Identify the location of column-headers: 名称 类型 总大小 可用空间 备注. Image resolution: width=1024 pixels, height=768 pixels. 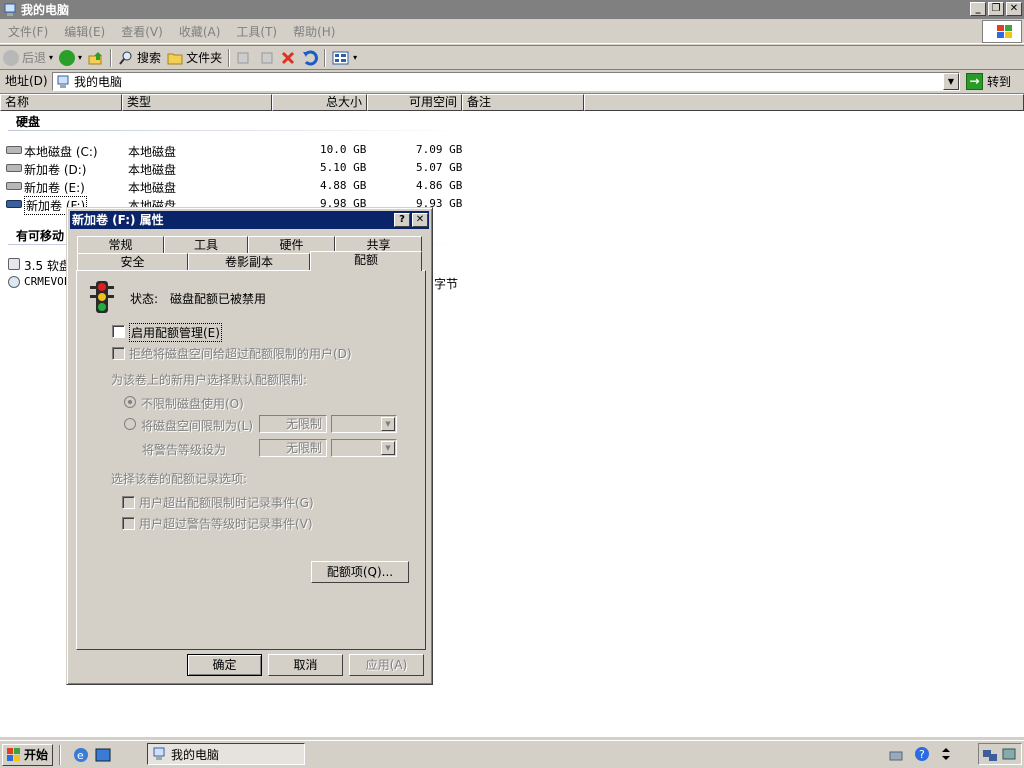
(512, 102).